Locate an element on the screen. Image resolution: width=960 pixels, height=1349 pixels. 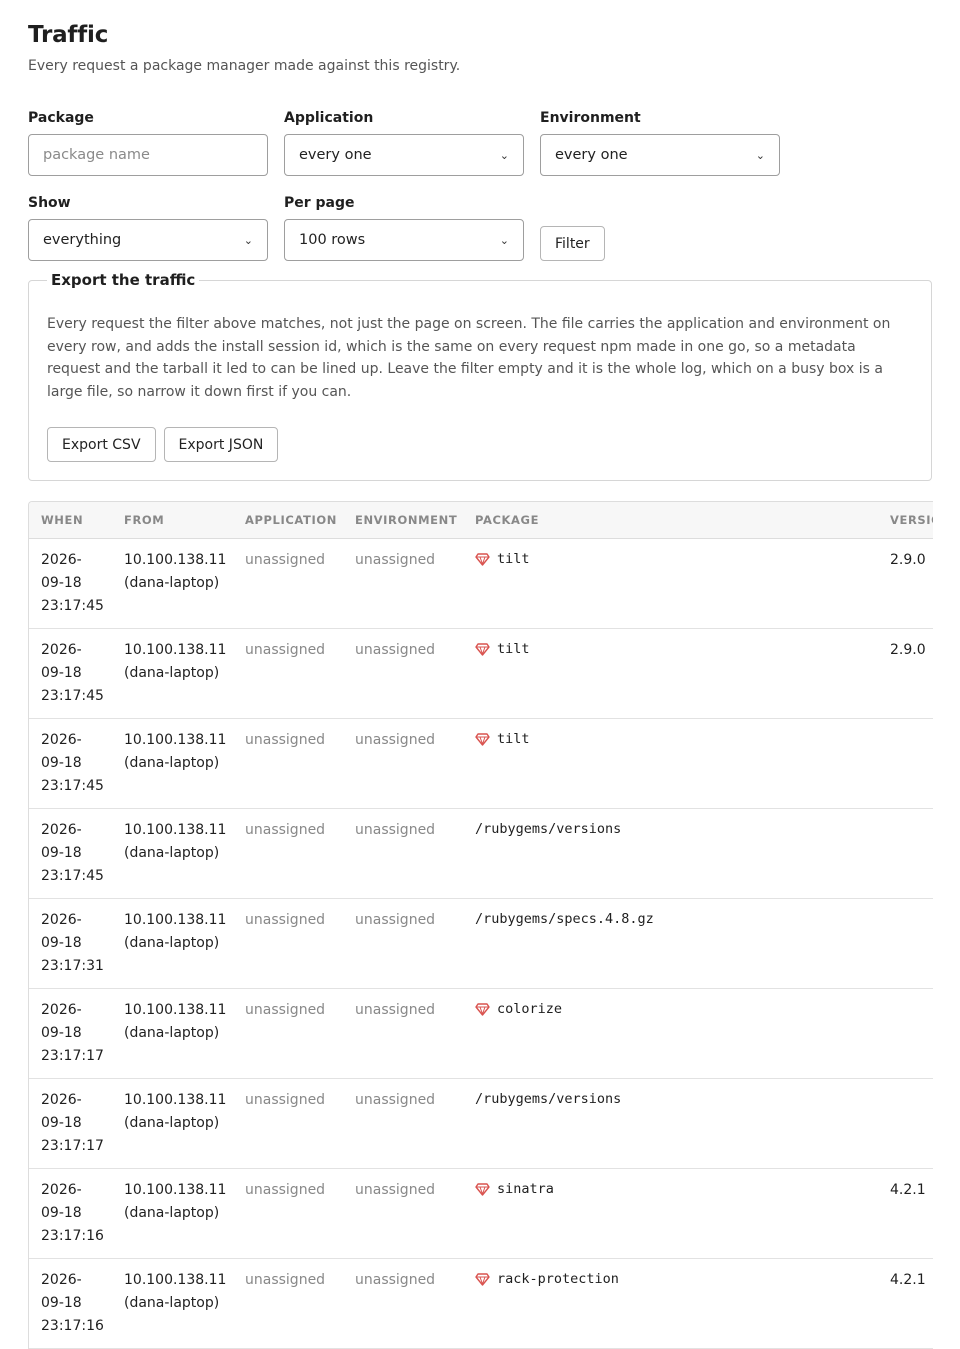
request-path: /rubygems/specs.4.8.gz is located at coordinates (564, 919).